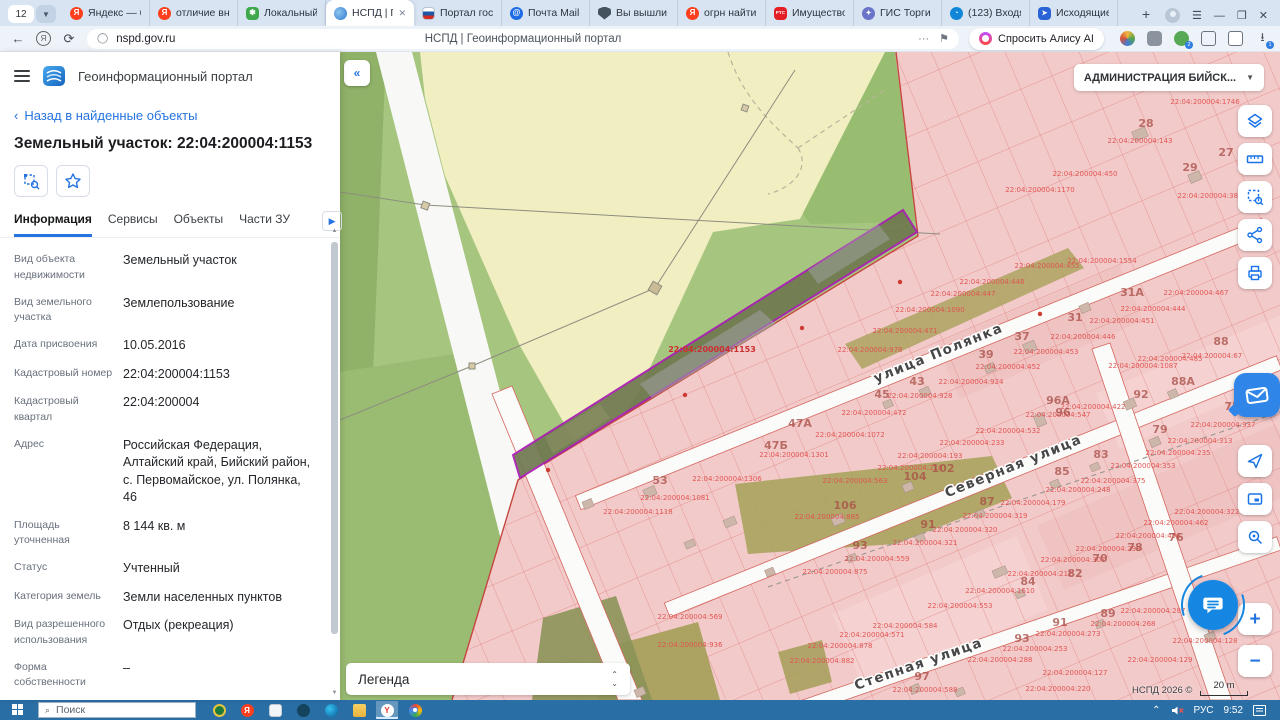 The width and height of the screenshot is (1280, 720). I want to click on extension-puzzle-icon, so click(1208, 38).